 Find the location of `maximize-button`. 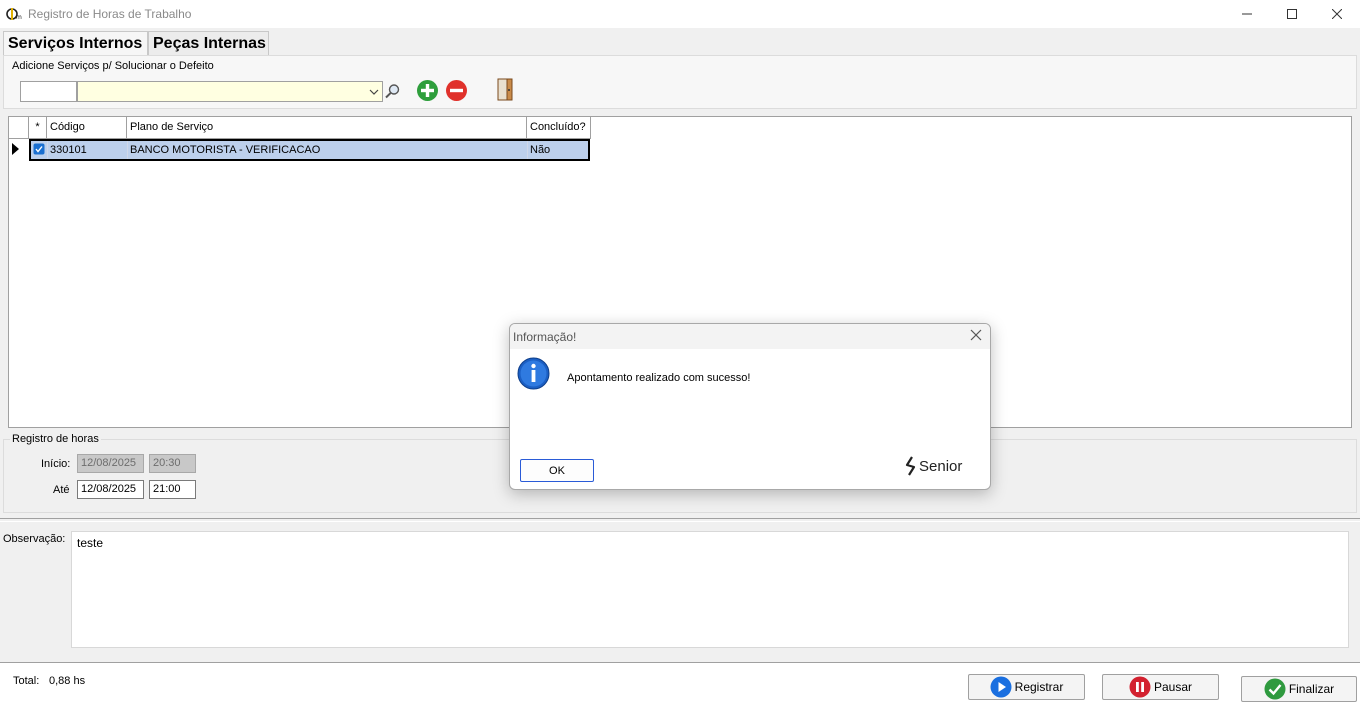

maximize-button is located at coordinates (1292, 14).